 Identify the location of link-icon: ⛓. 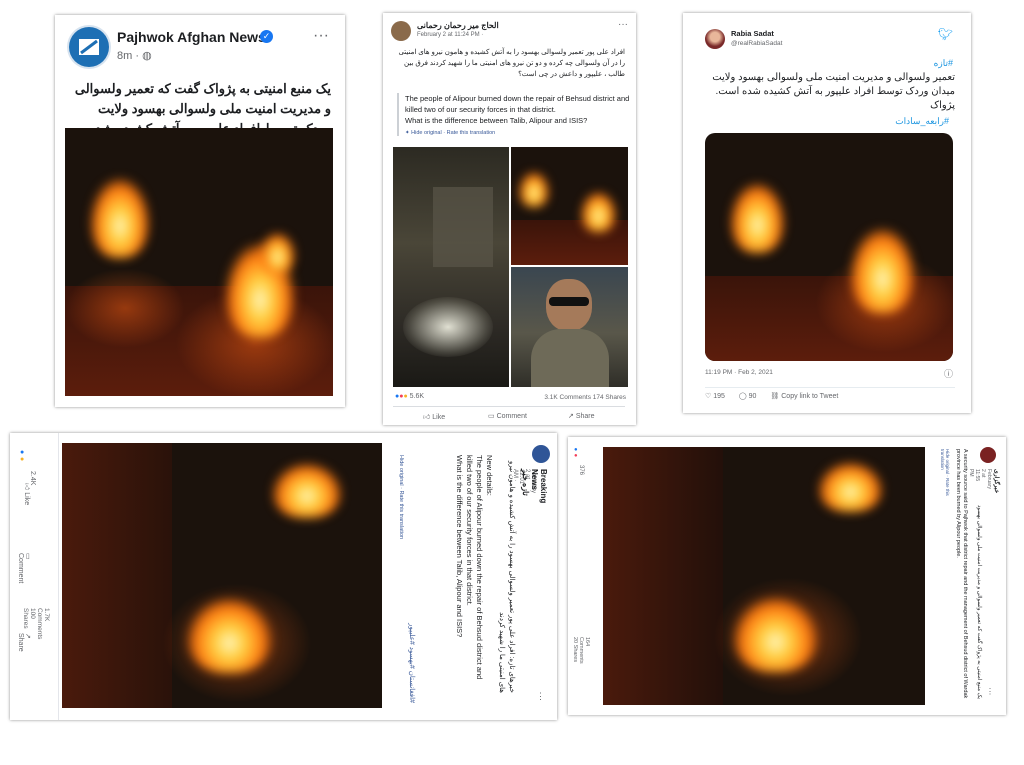
(776, 396).